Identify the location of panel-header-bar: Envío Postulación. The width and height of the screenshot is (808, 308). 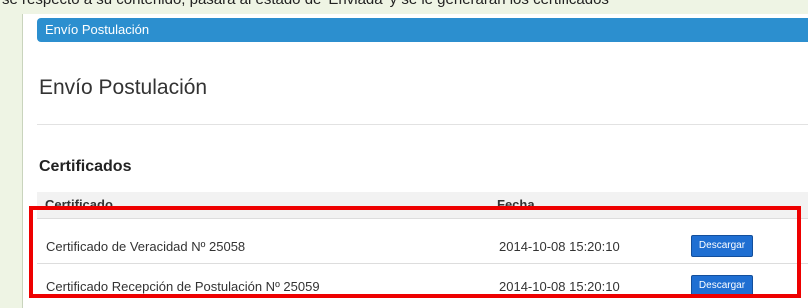
(422, 30).